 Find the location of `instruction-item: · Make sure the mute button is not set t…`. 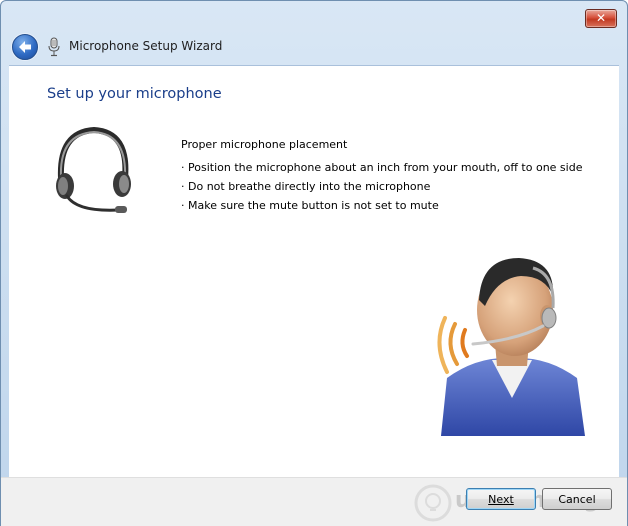

instruction-item: · Make sure the mute button is not set t… is located at coordinates (310, 205).